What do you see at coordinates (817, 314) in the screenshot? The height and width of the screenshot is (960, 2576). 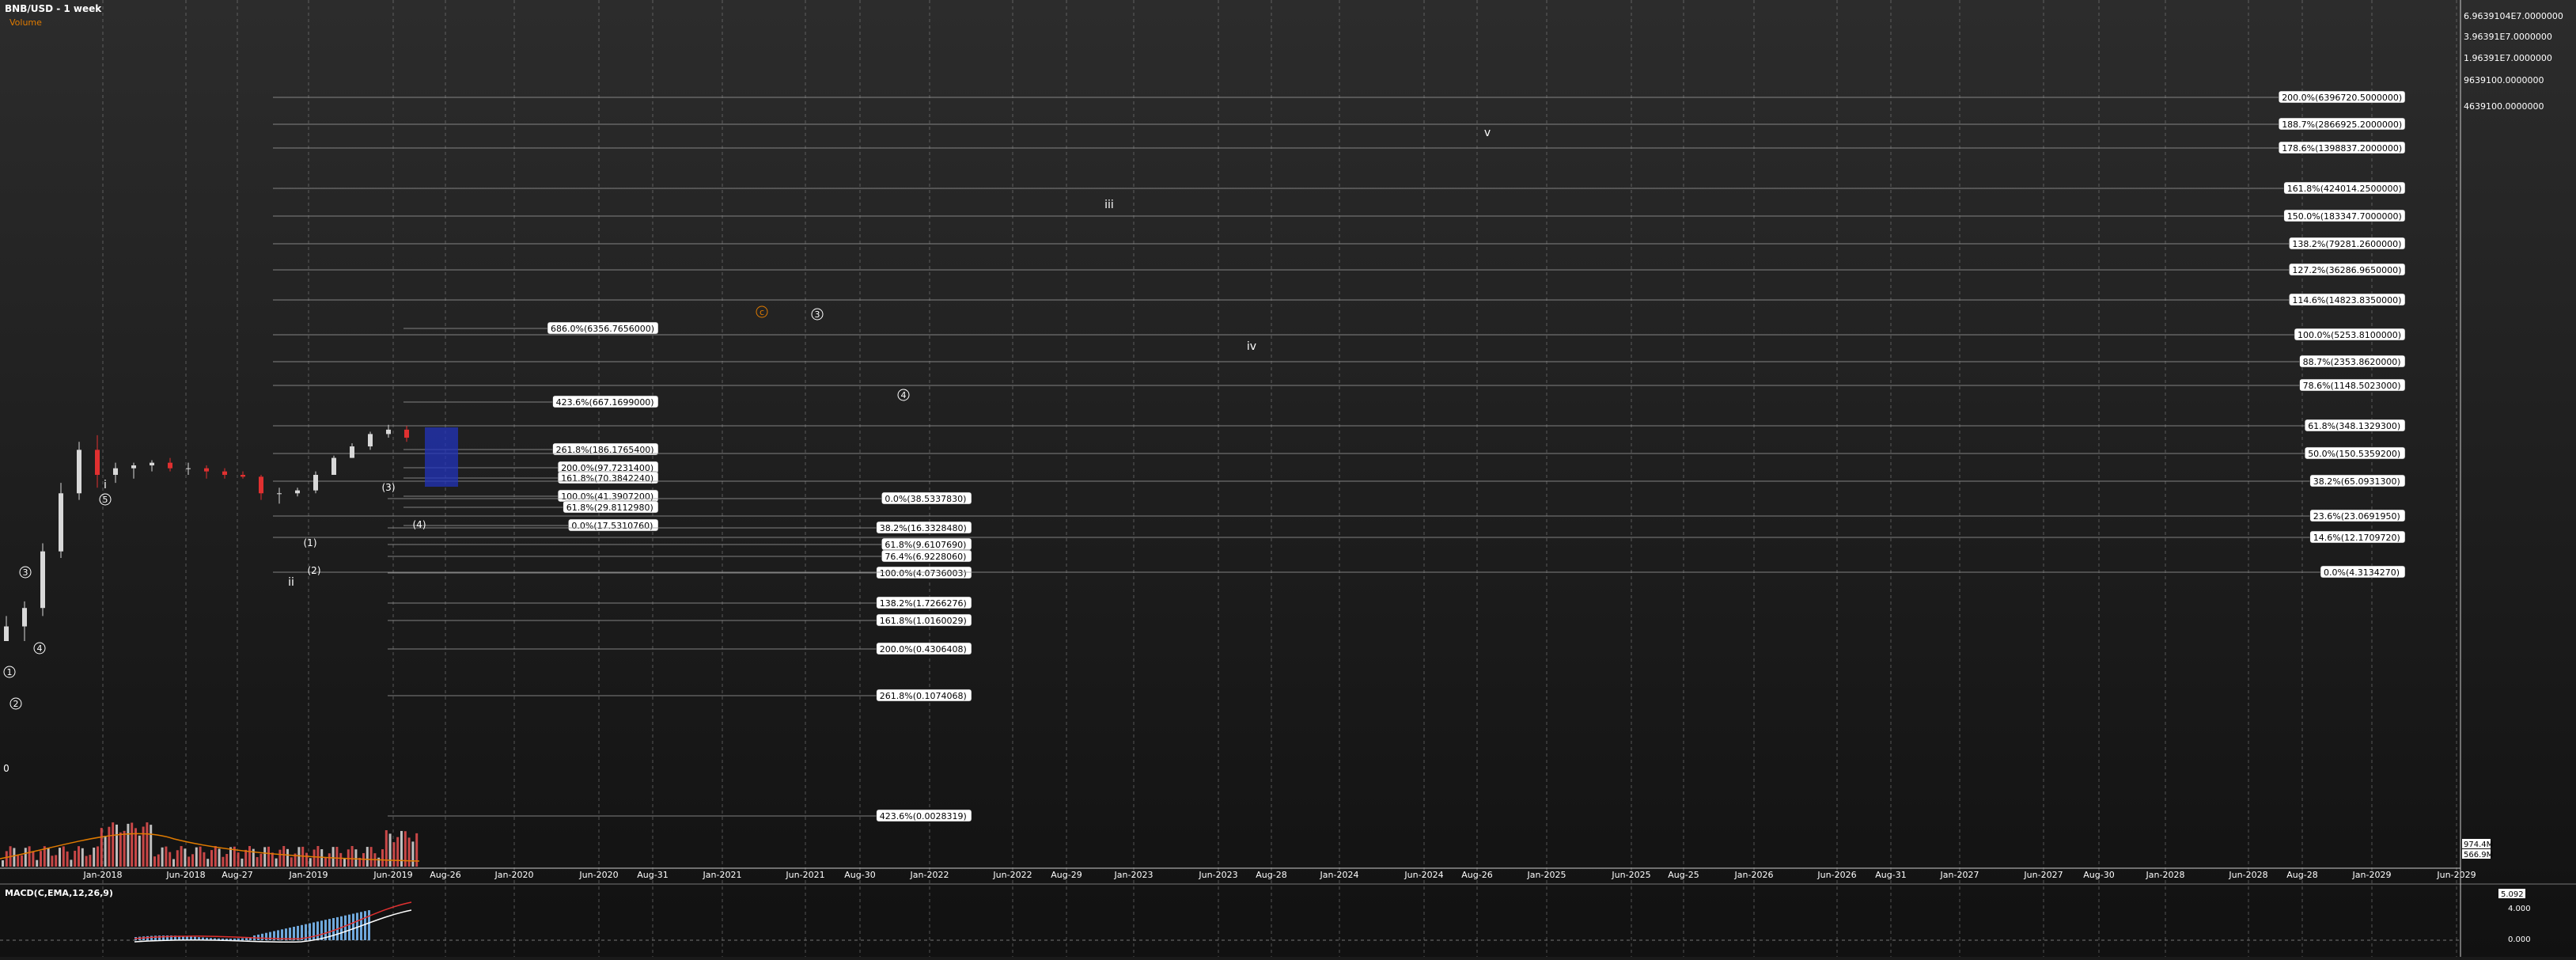 I see `wave-label: 3` at bounding box center [817, 314].